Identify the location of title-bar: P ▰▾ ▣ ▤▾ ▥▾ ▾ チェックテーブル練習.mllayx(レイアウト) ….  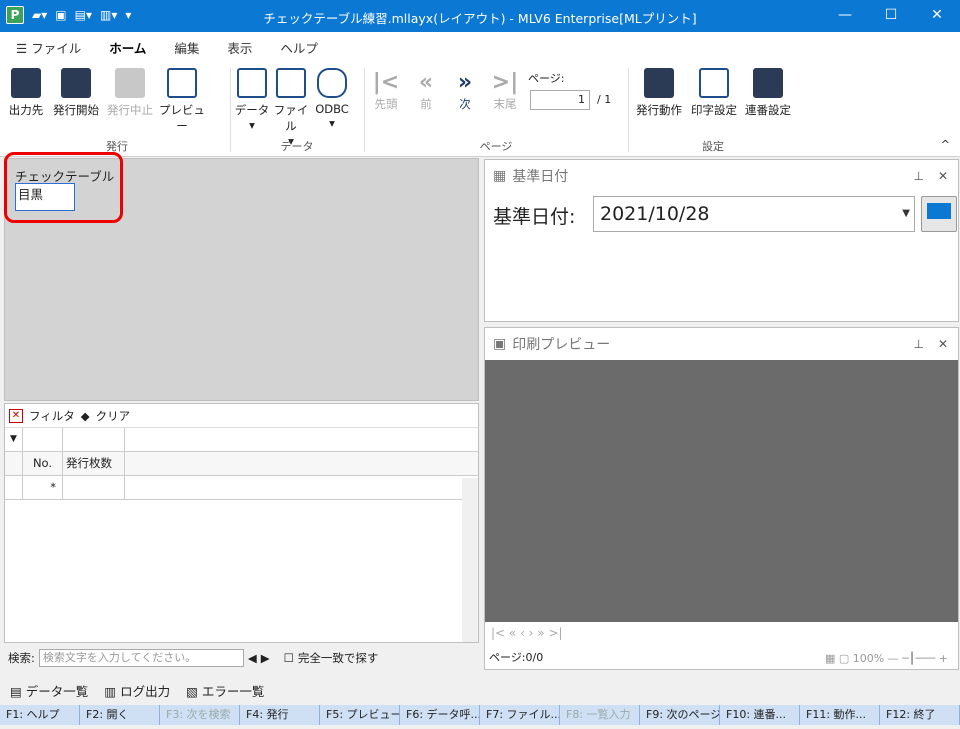
(480, 16).